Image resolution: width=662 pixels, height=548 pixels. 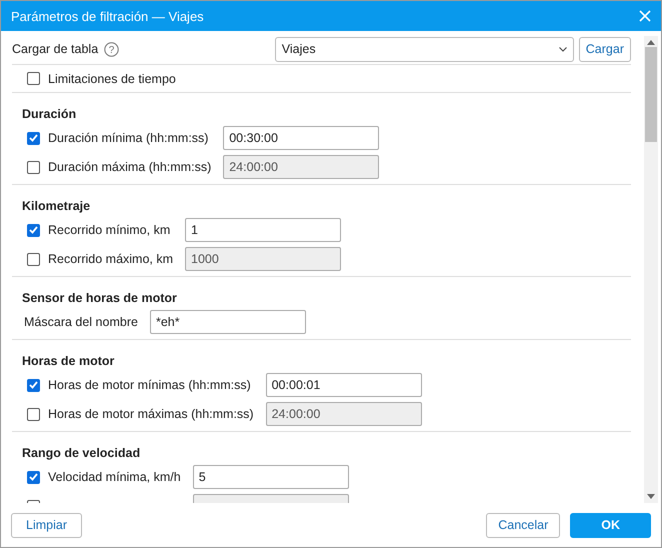 I want to click on field-label: Duración máxima (hh:mm:ss), so click(x=130, y=167).